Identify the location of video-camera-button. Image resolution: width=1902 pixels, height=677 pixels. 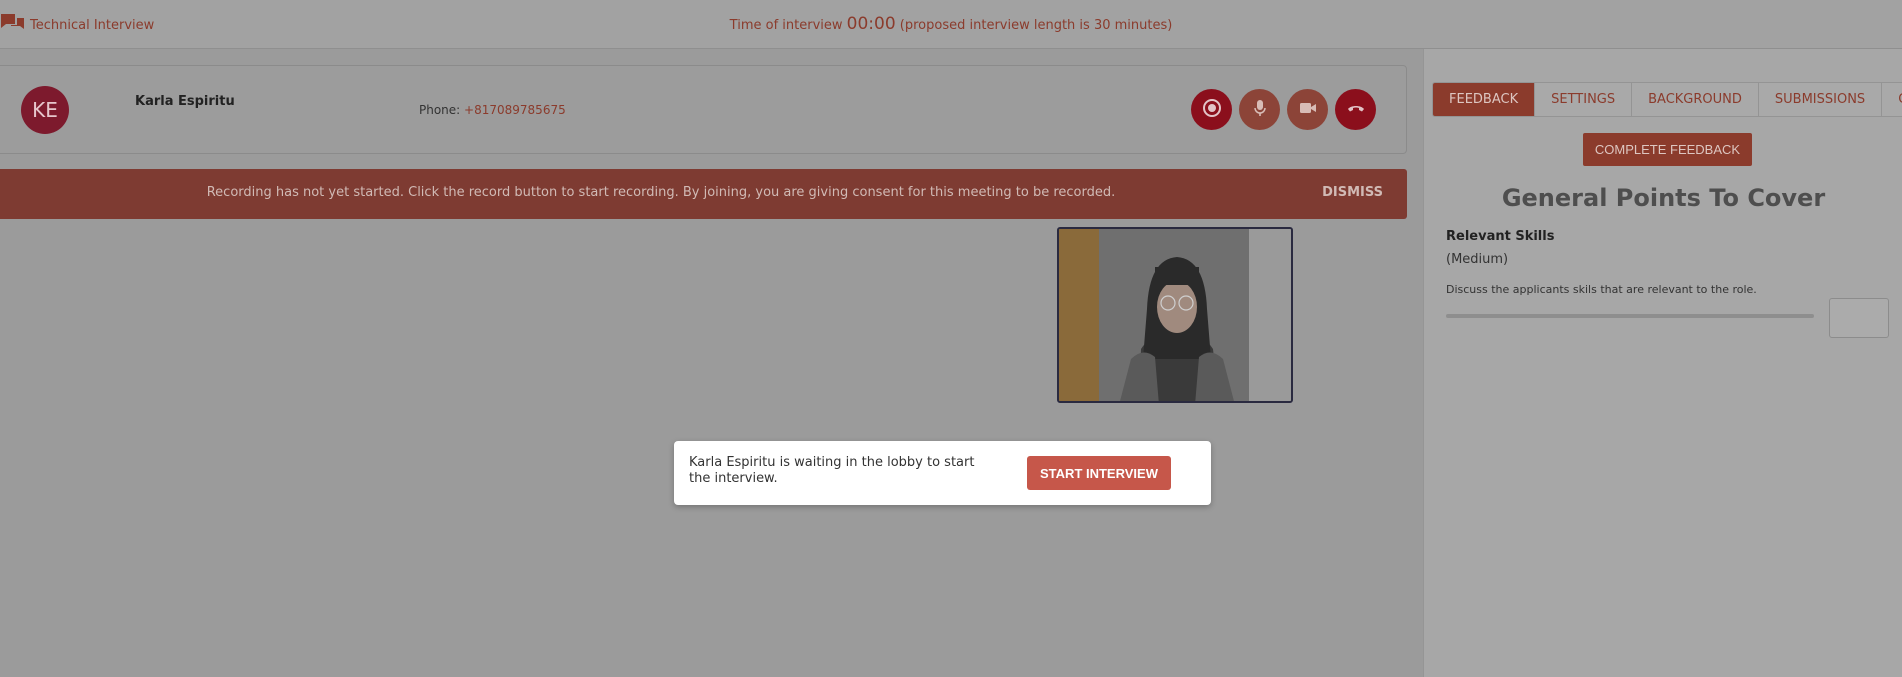
(1307, 109).